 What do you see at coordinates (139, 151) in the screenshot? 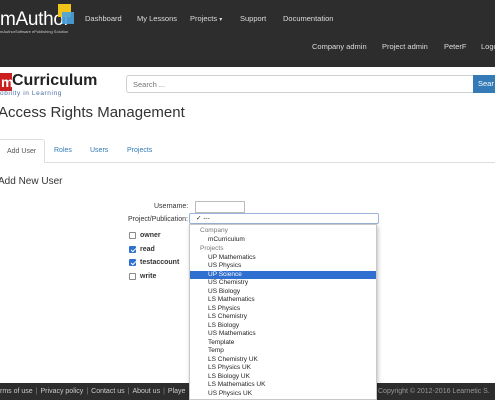
I see `tab-projects: Projects` at bounding box center [139, 151].